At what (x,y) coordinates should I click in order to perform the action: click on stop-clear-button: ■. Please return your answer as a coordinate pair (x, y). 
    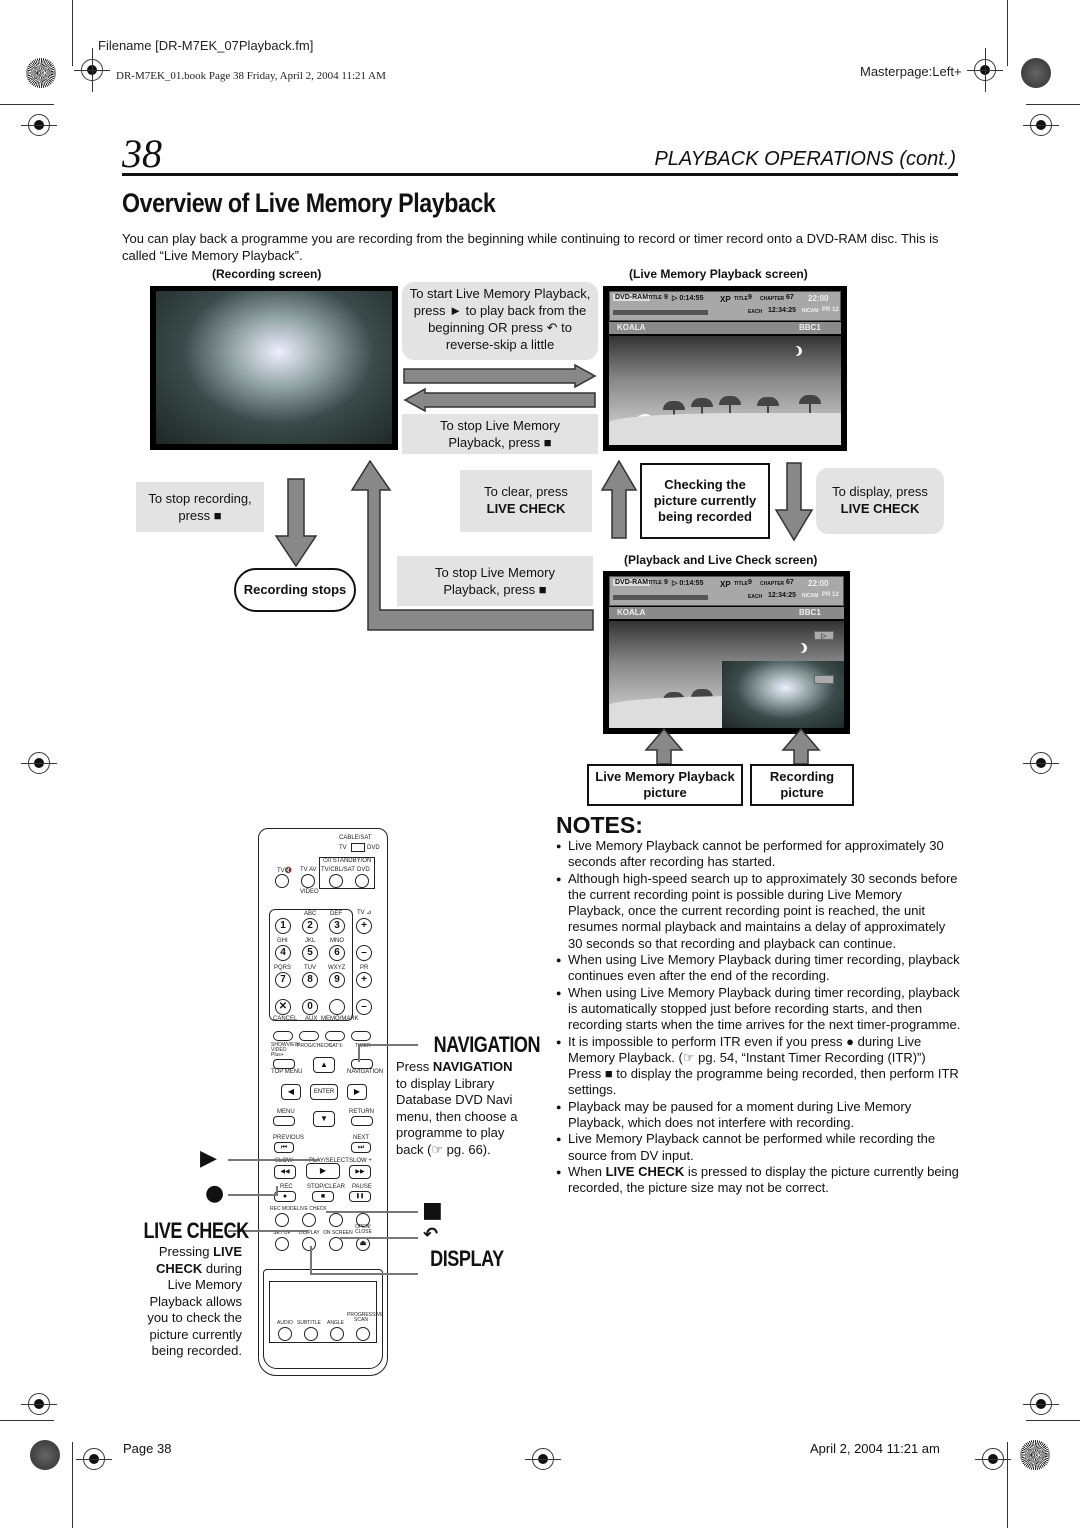
    Looking at the image, I should click on (323, 1196).